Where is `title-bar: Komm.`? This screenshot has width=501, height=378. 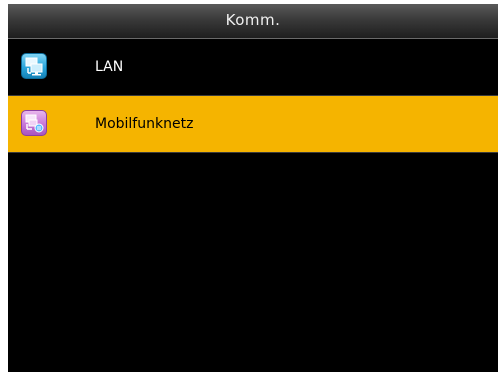
title-bar: Komm. is located at coordinates (253, 21).